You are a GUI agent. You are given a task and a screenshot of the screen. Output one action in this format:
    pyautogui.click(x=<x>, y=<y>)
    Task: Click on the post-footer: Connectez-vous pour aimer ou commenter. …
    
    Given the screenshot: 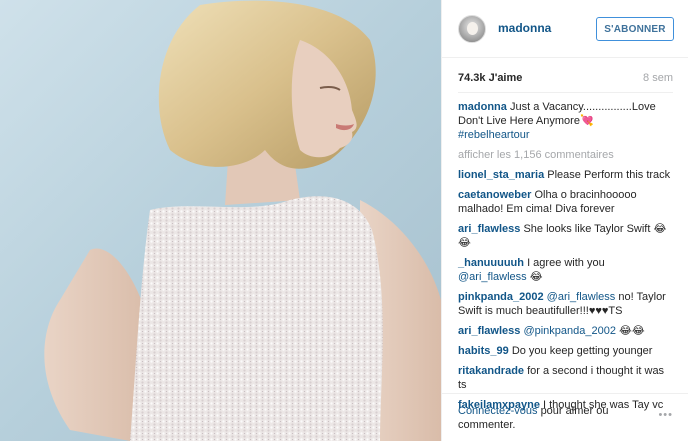 What is the action you would take?
    pyautogui.click(x=565, y=417)
    